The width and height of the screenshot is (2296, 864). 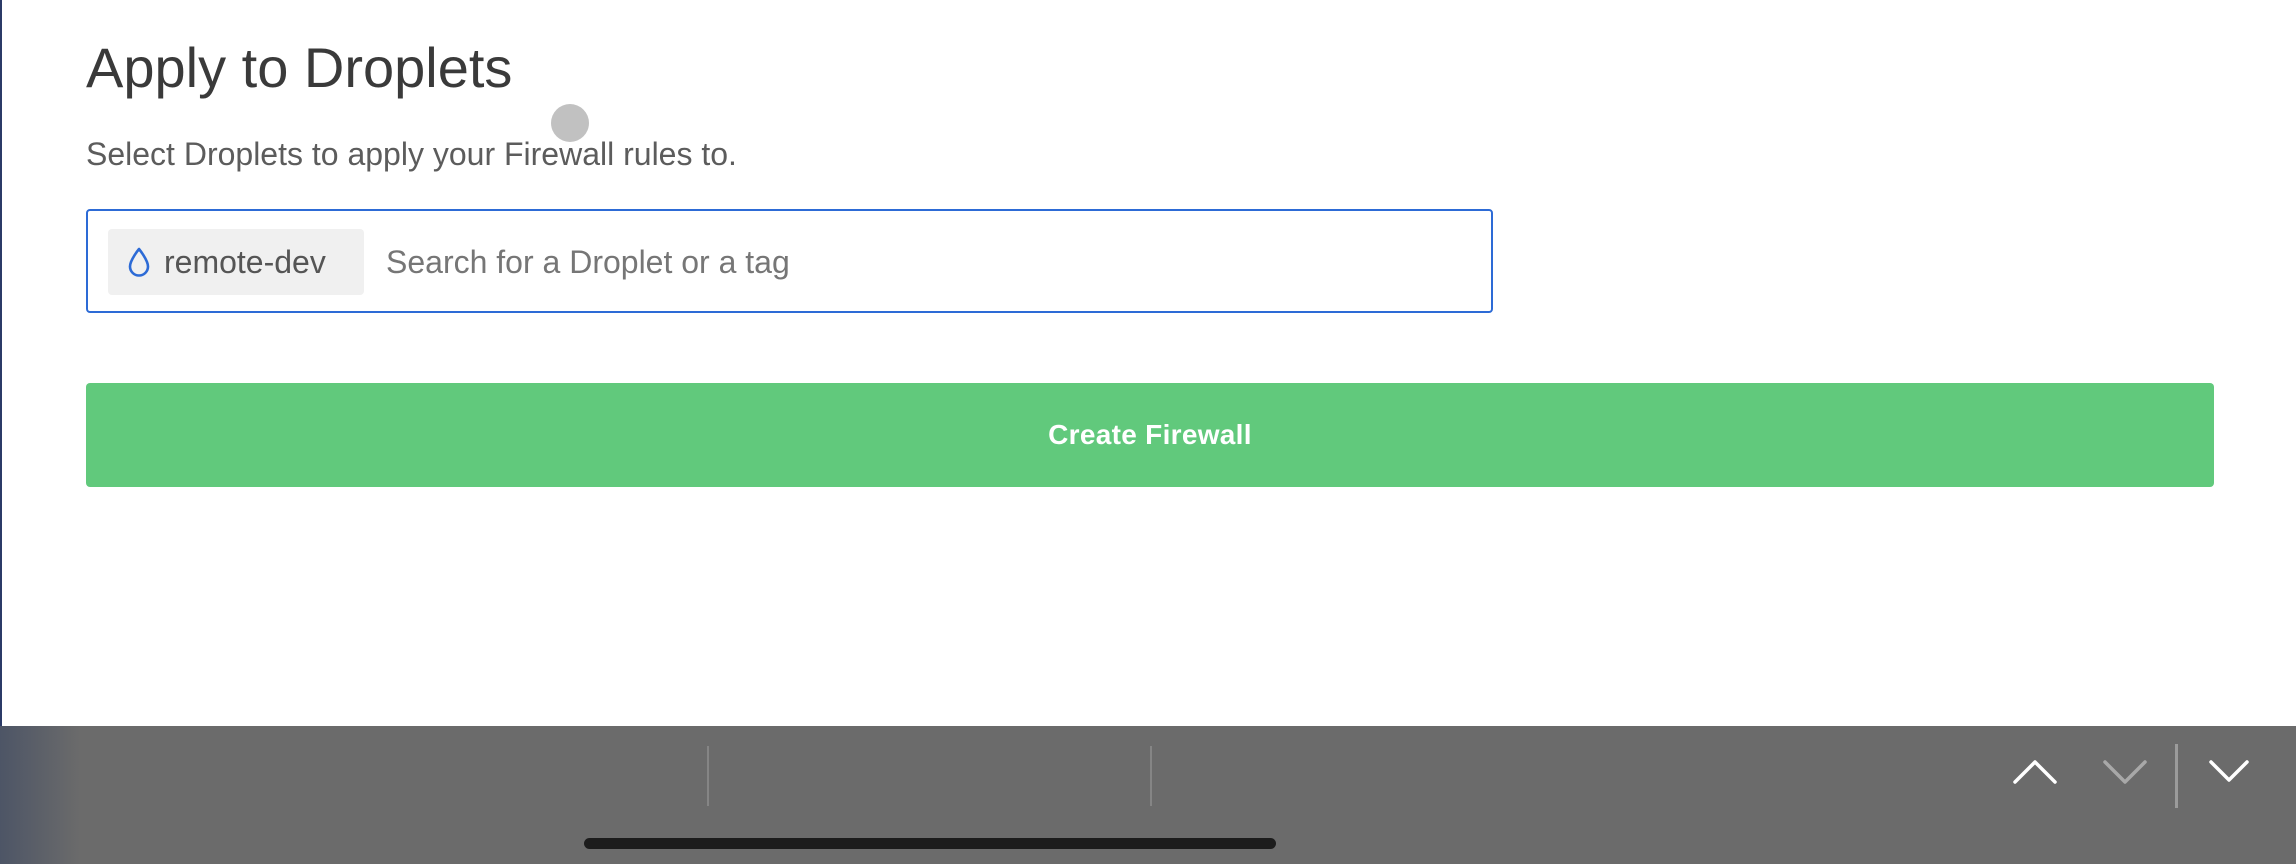 I want to click on next-field-button, so click(x=2125, y=772).